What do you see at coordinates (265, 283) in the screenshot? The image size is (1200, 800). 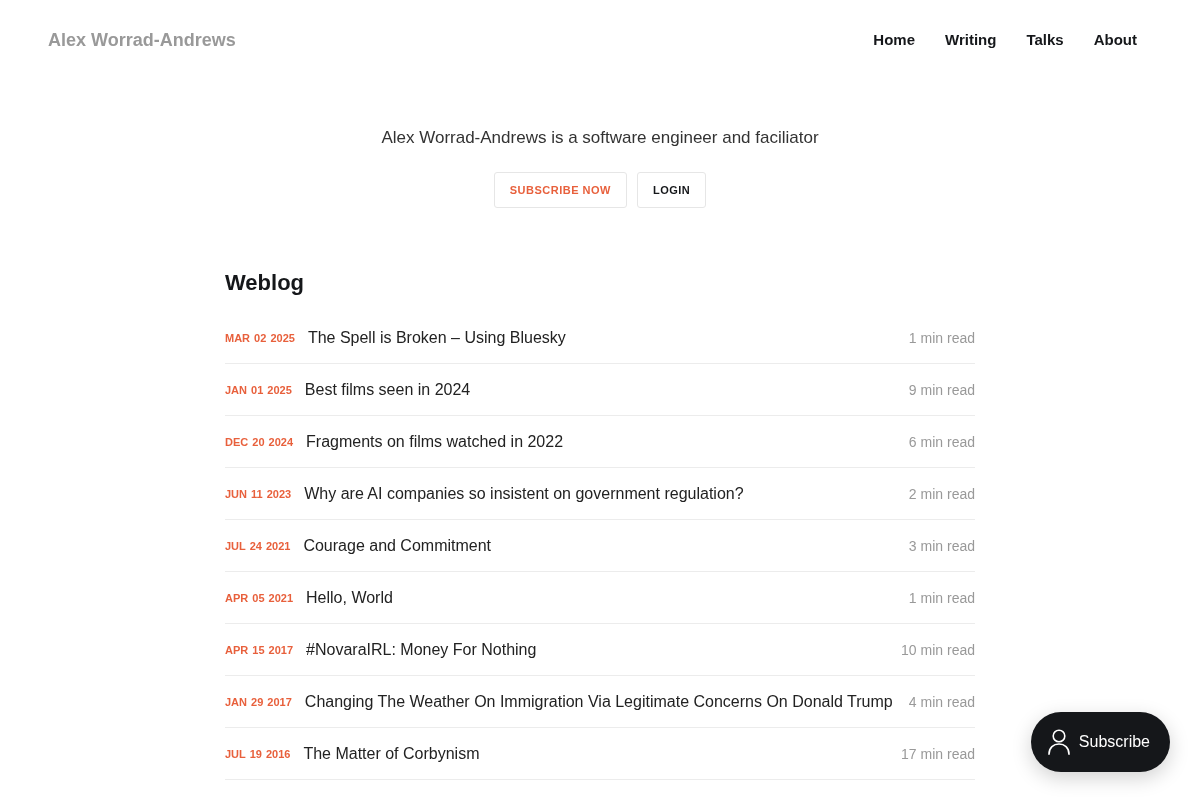 I see `section-heading: Weblog` at bounding box center [265, 283].